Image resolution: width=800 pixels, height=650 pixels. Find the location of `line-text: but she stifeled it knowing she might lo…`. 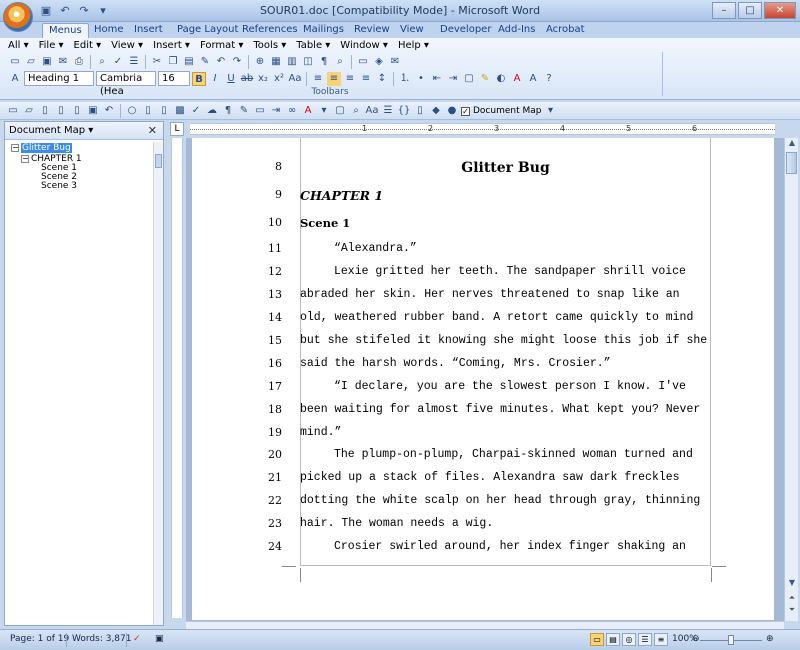

line-text: but she stifeled it knowing she might lo… is located at coordinates (510, 340).